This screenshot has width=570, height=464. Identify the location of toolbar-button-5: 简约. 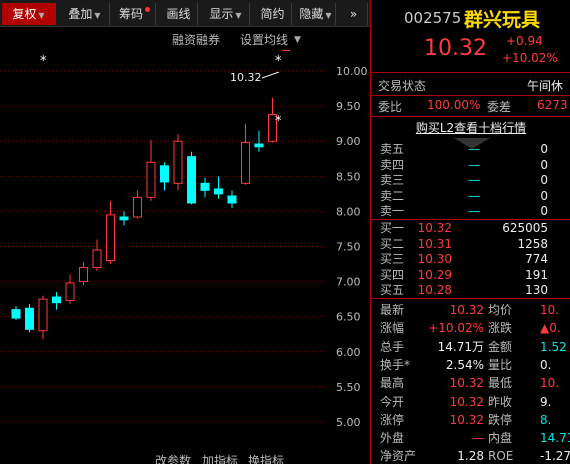
(273, 14).